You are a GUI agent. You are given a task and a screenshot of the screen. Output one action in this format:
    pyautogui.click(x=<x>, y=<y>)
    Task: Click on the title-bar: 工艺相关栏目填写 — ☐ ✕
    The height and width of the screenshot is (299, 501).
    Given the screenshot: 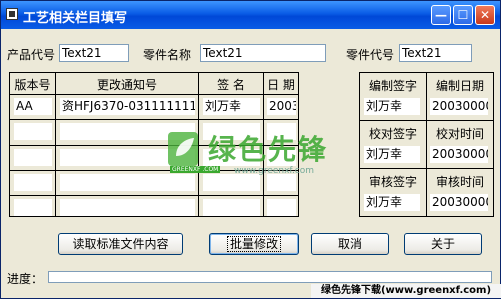 What is the action you would take?
    pyautogui.click(x=250, y=15)
    